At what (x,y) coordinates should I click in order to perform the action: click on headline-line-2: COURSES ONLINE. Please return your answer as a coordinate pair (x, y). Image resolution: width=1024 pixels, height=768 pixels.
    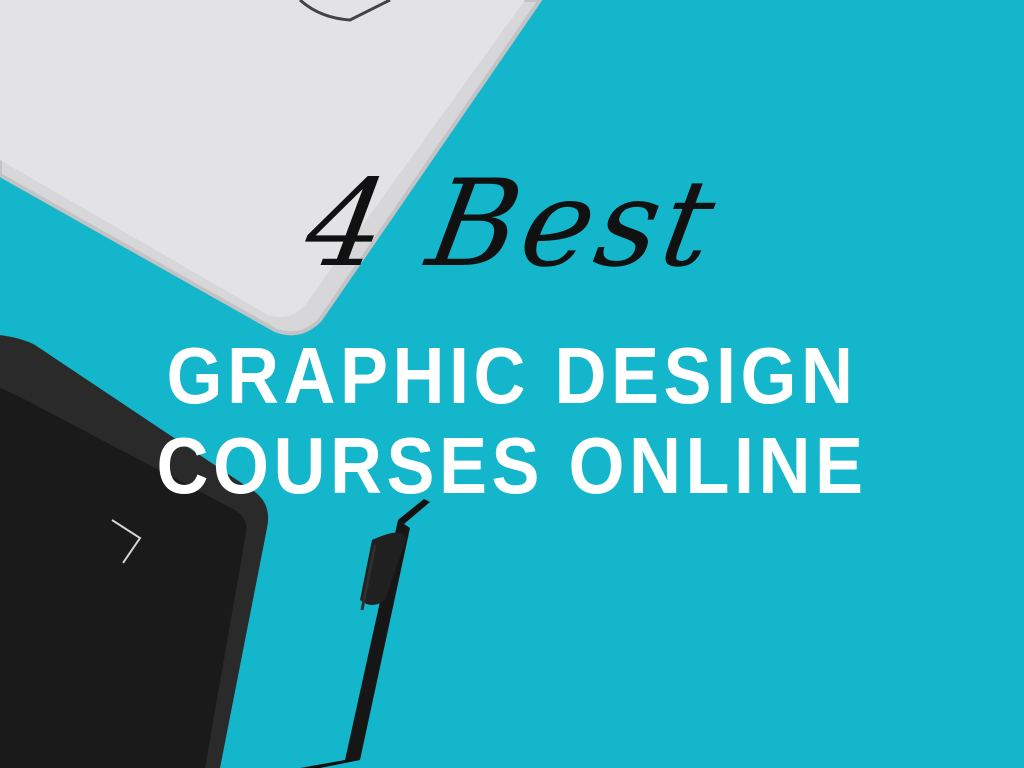
    Looking at the image, I should click on (512, 465).